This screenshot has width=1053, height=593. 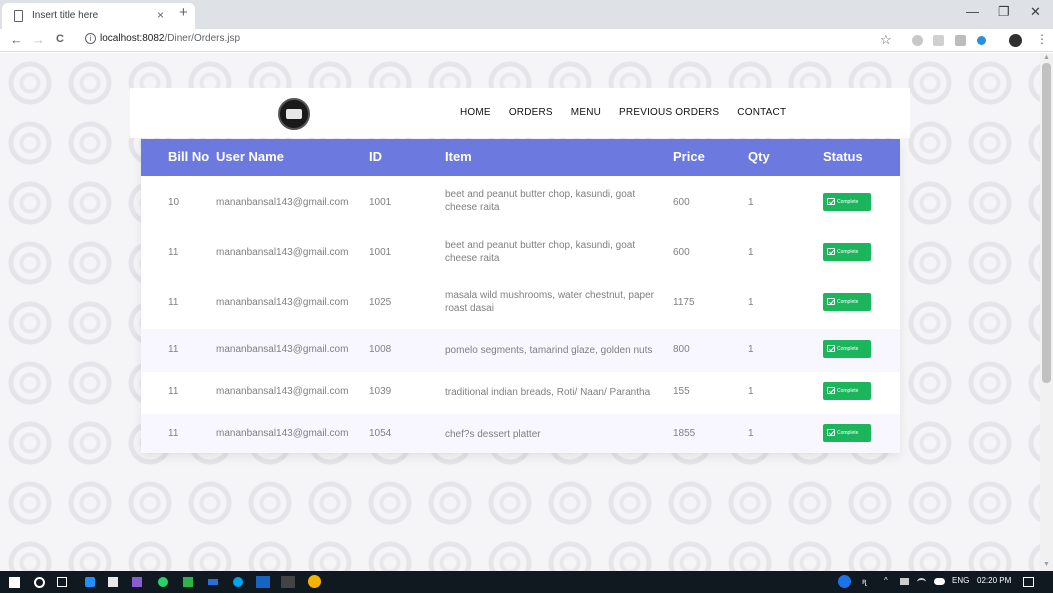 What do you see at coordinates (981, 40) in the screenshot?
I see `cloud-extension-icon` at bounding box center [981, 40].